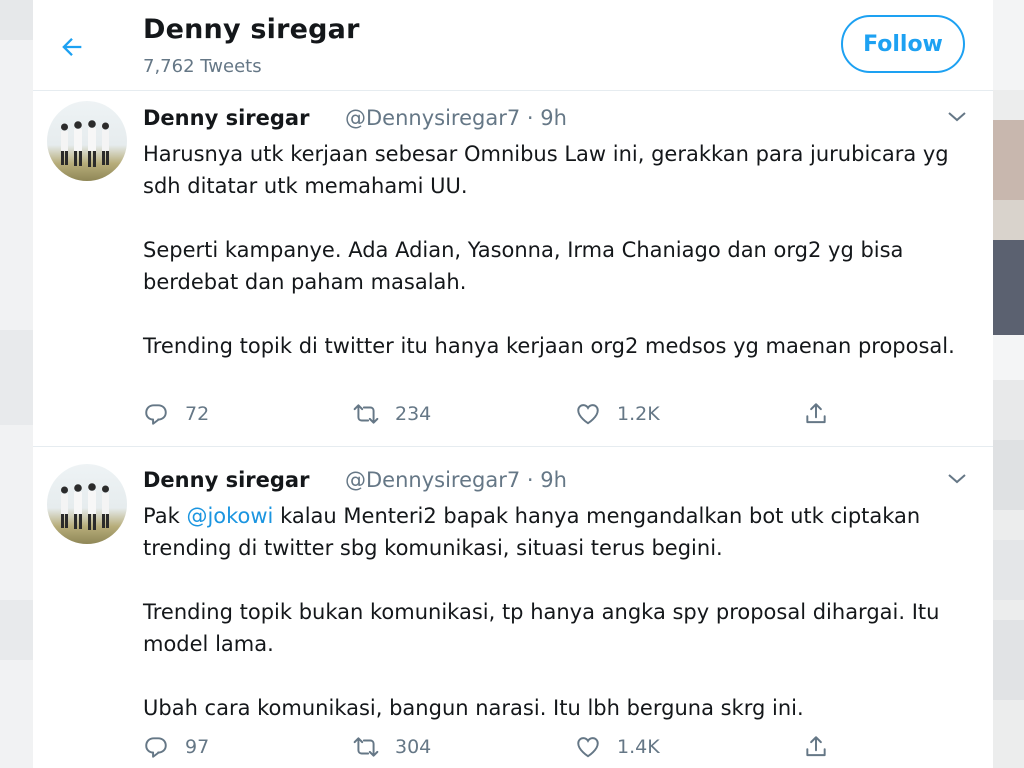 The width and height of the screenshot is (1024, 768). What do you see at coordinates (903, 44) in the screenshot?
I see `follow-button: Follow` at bounding box center [903, 44].